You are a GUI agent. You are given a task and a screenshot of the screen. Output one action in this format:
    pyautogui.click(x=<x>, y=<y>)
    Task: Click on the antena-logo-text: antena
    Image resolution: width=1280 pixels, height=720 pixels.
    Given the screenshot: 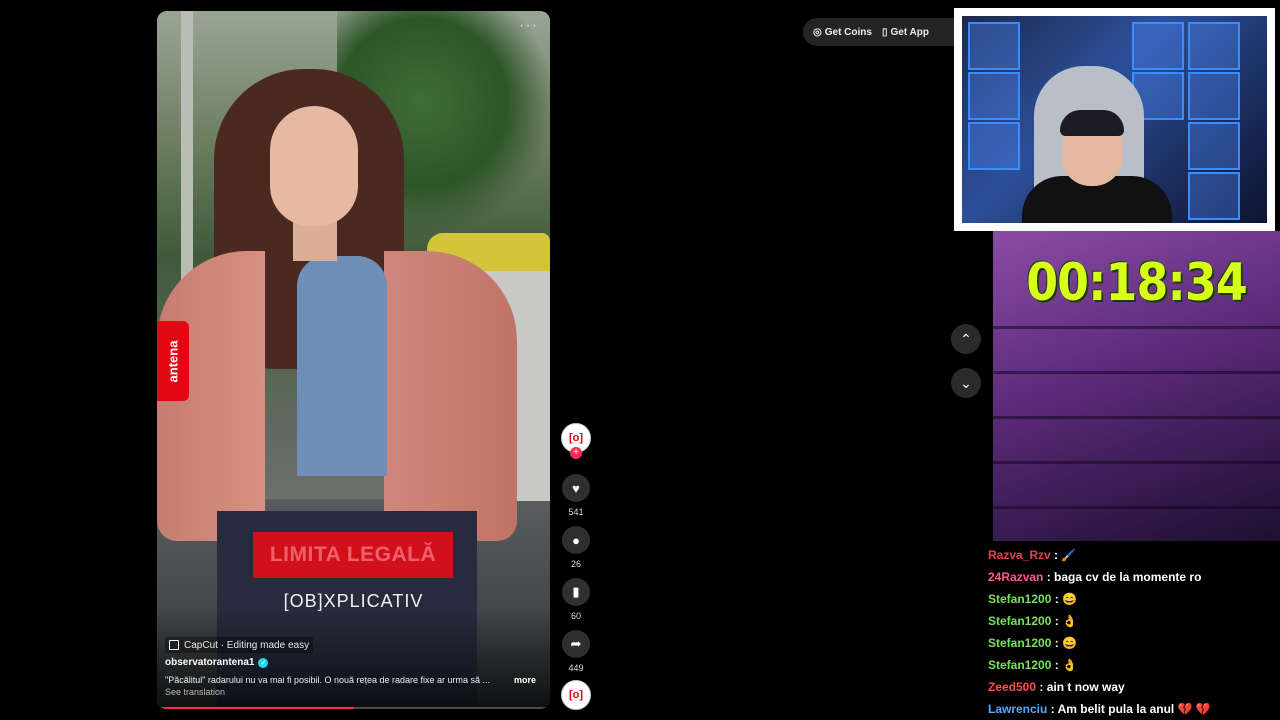 What is the action you would take?
    pyautogui.click(x=173, y=361)
    